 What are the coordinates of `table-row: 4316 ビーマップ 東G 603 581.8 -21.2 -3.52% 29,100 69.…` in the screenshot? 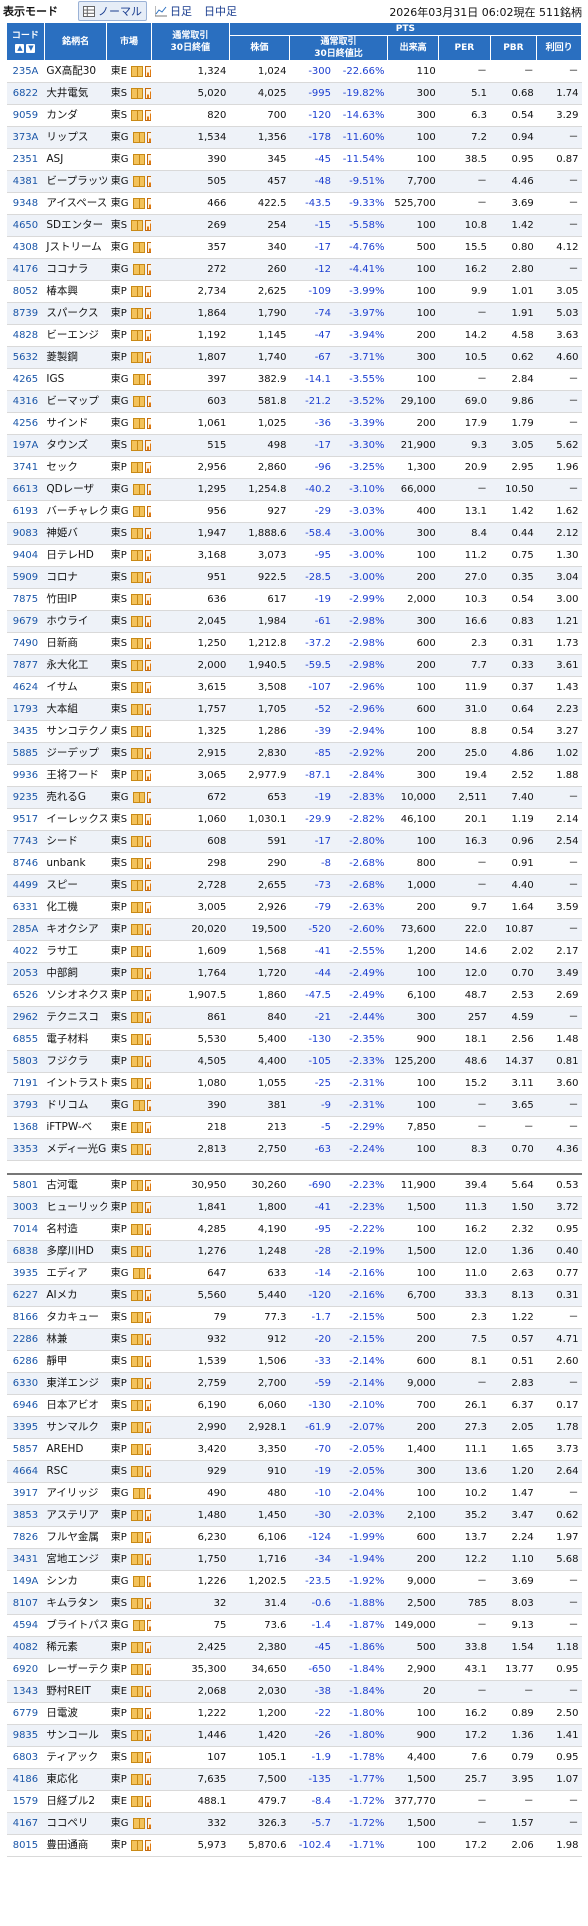 It's located at (294, 401).